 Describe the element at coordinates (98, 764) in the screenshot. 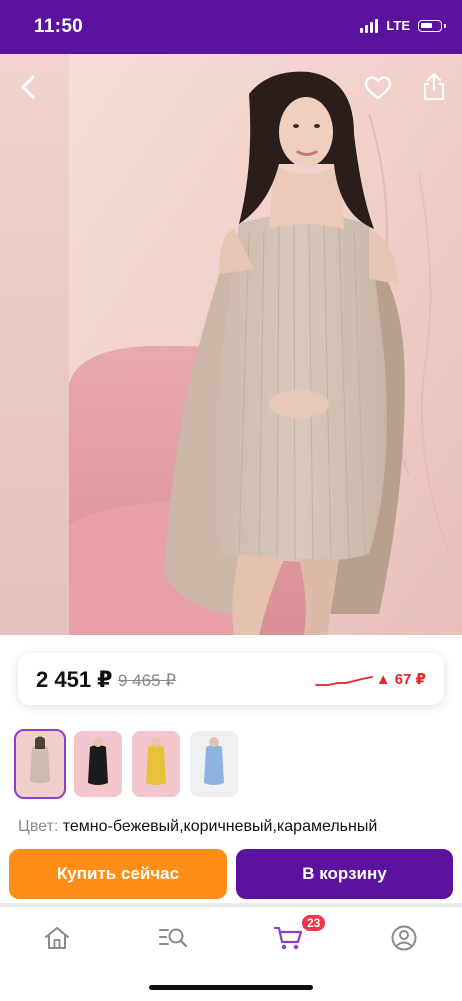

I see `variant-thumb-black` at that location.